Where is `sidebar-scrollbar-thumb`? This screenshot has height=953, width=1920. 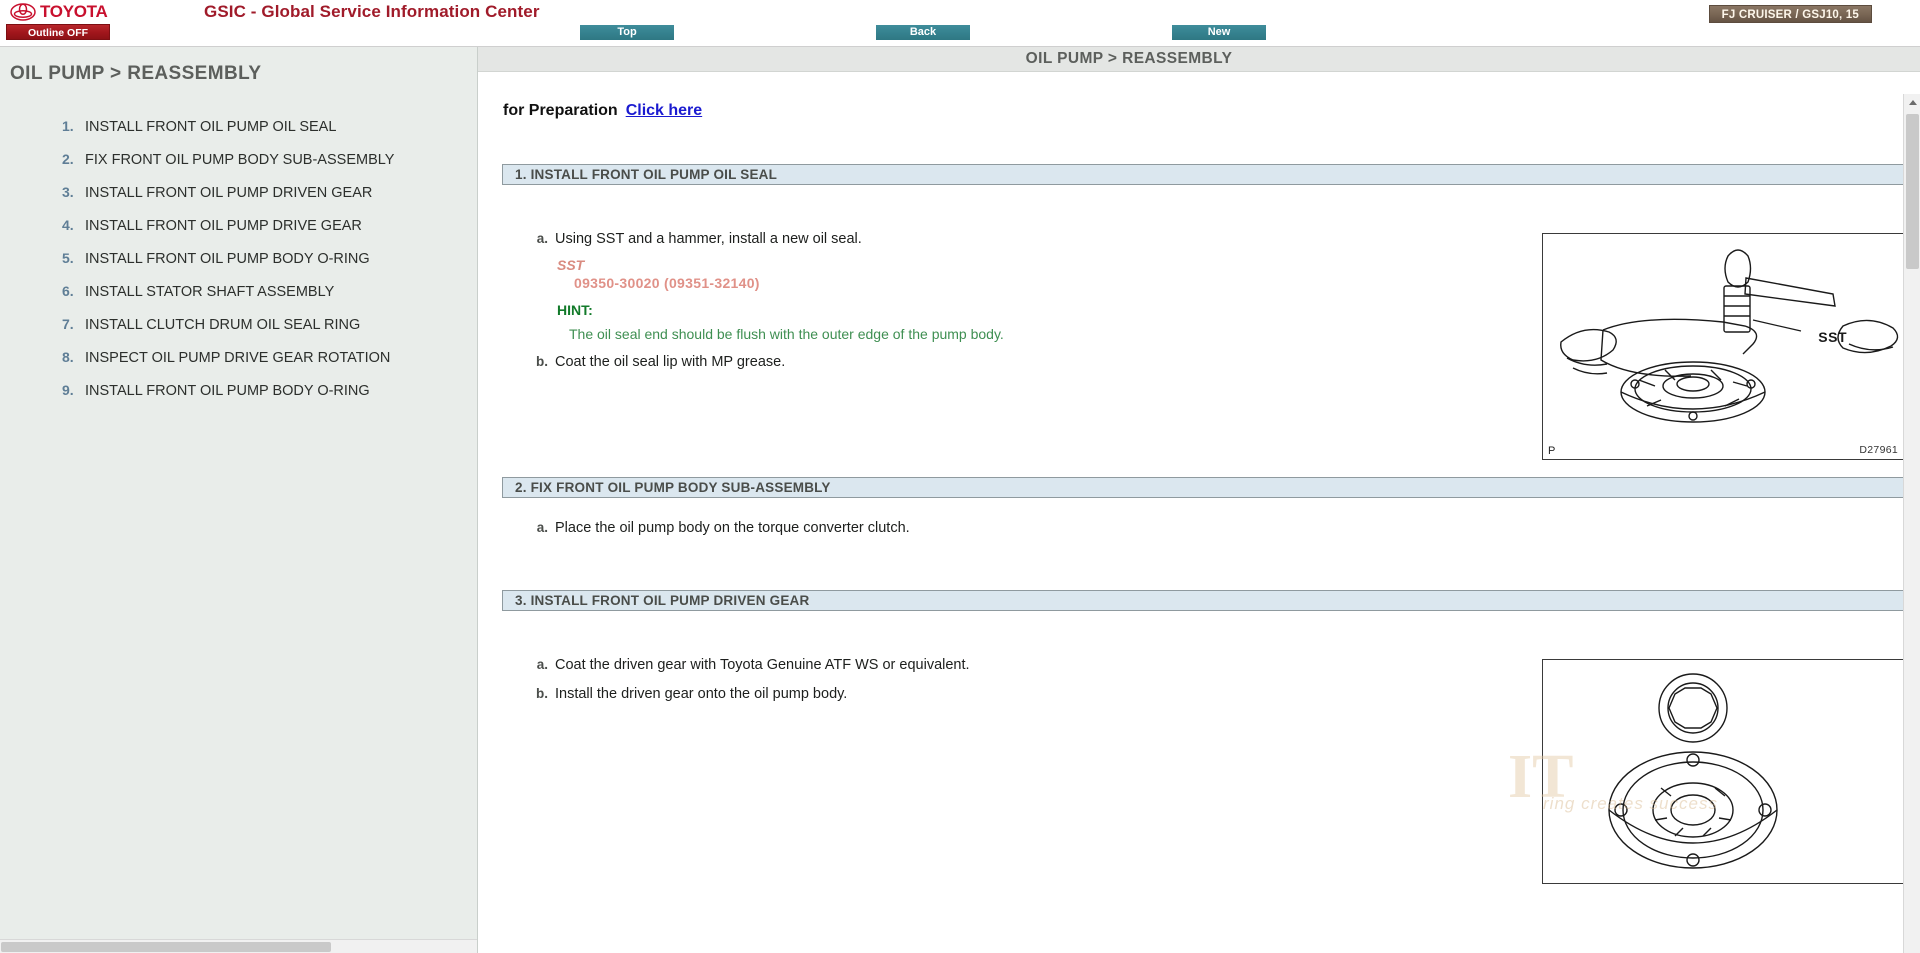
sidebar-scrollbar-thumb is located at coordinates (166, 947).